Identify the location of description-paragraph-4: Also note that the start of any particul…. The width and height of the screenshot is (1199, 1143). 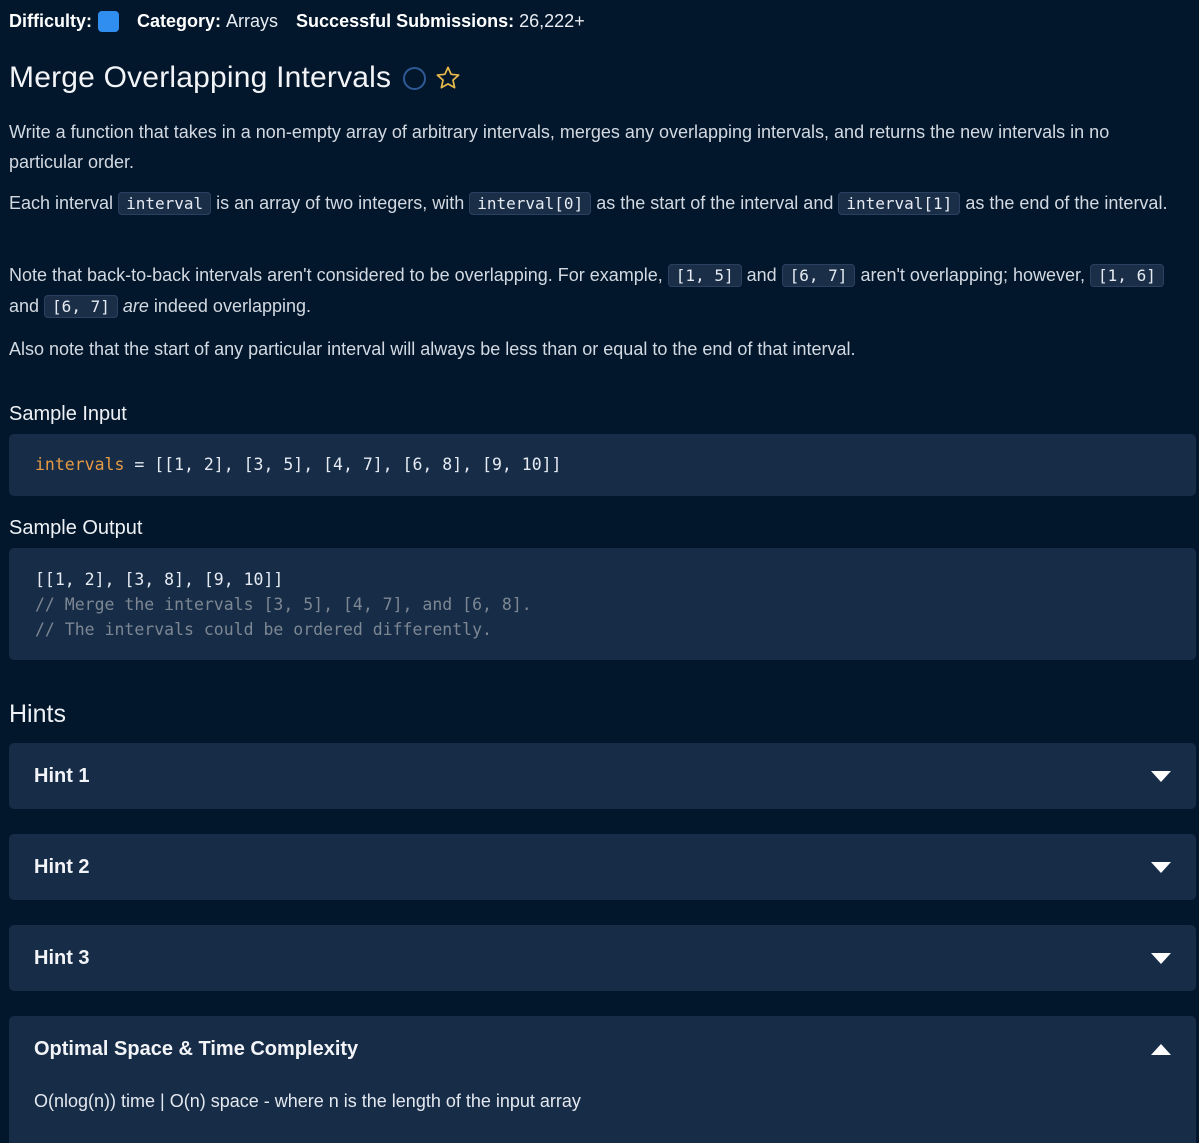
(432, 349).